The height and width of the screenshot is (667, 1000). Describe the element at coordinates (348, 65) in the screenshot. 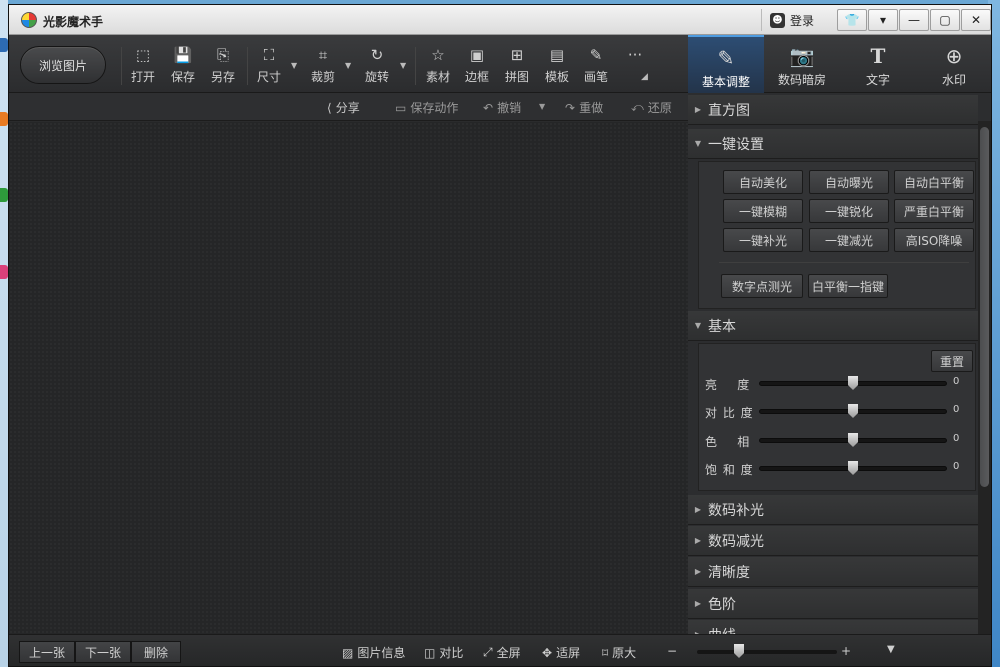

I see `crop-dropdown-icon: ▼` at that location.